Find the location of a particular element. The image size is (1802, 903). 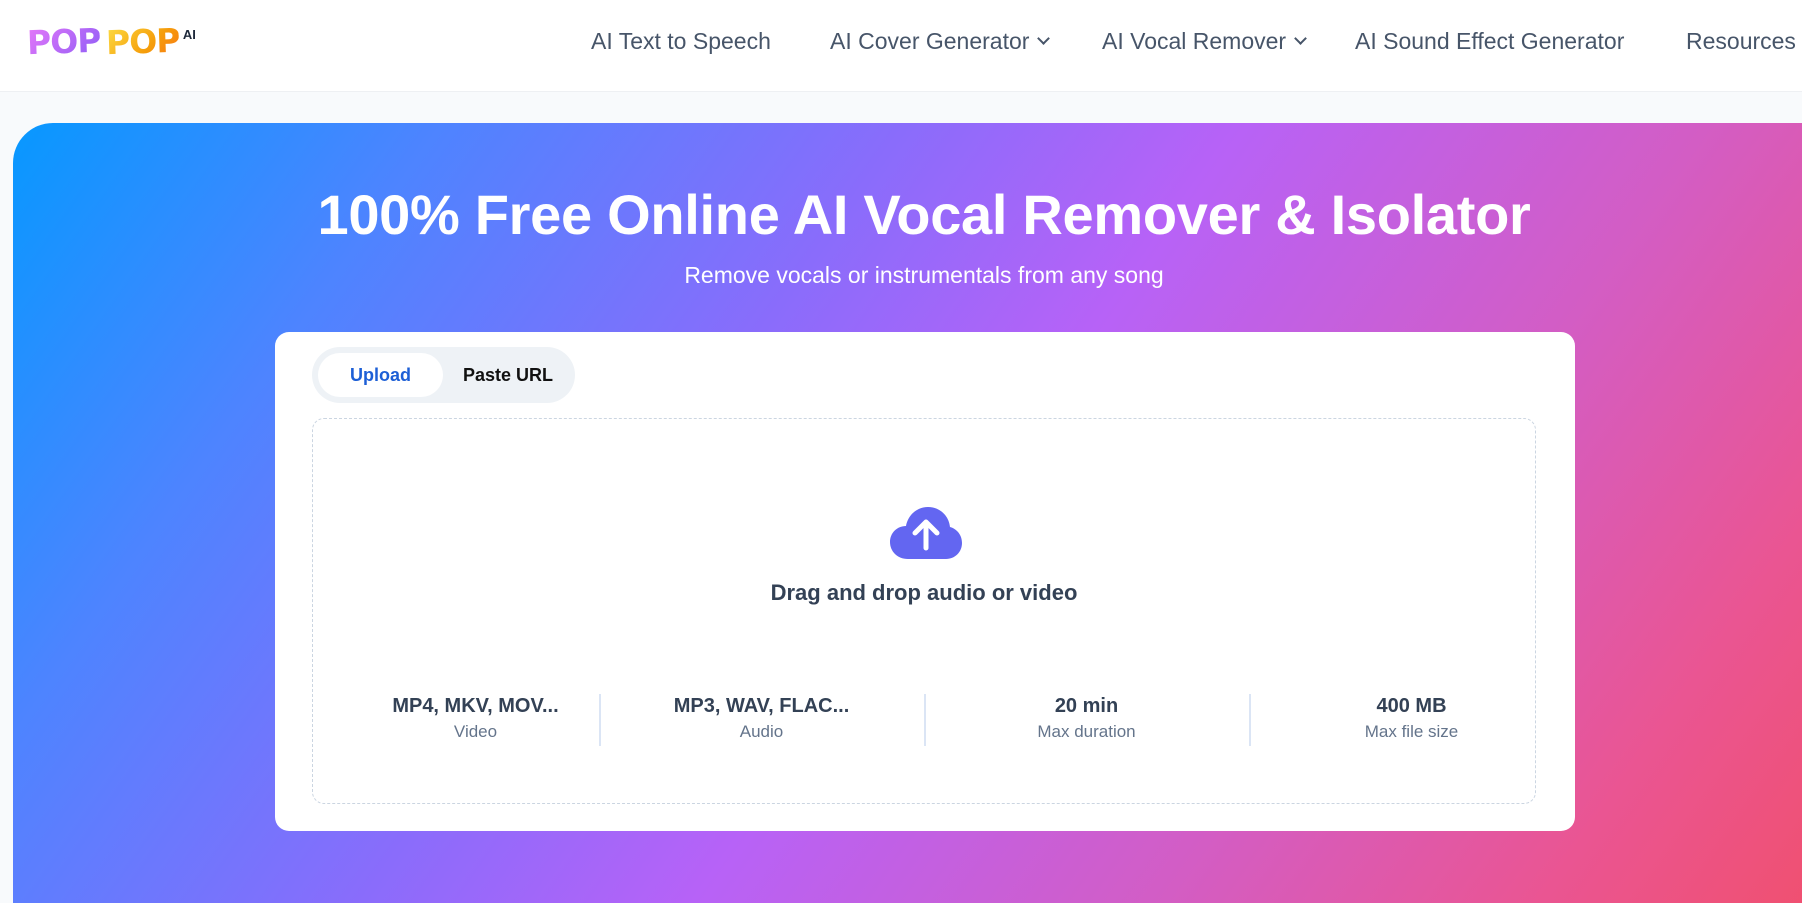

logo-word-2: POP is located at coordinates (143, 41).